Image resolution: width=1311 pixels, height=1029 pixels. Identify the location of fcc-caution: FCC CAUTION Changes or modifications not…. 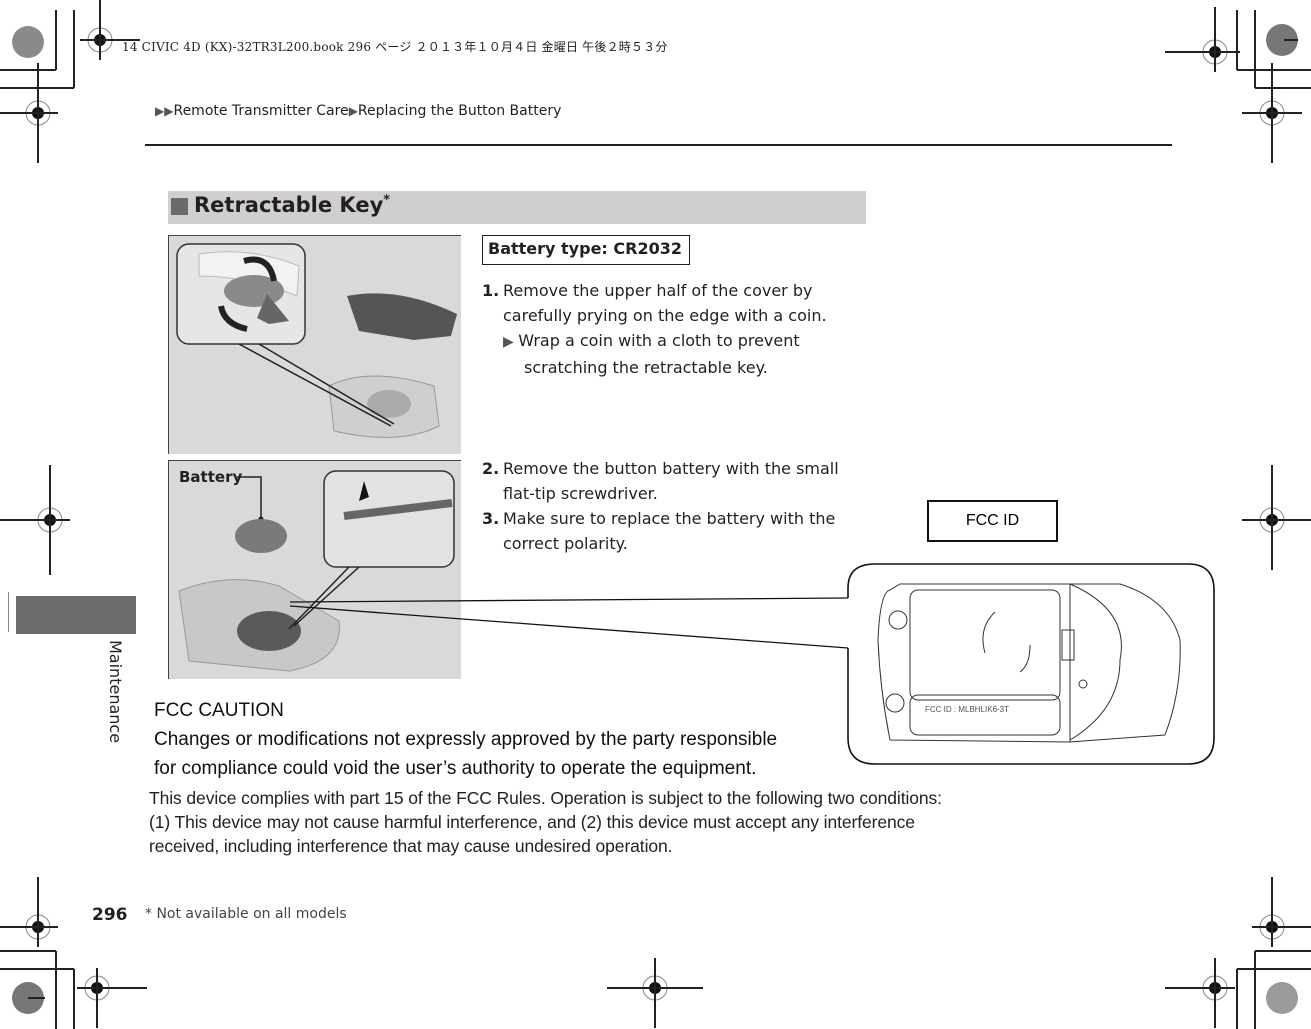
(465, 739).